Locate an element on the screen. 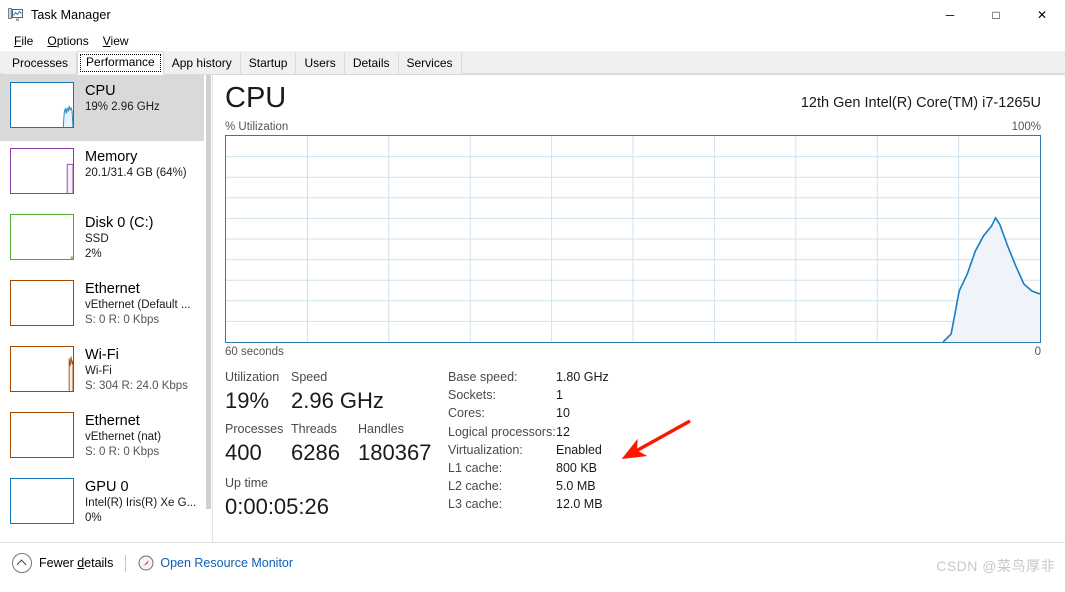 Image resolution: width=1065 pixels, height=592 pixels. sidebar-item-gpu0-text: GPU 0 Intel(R) Iris(R) Xe G... 0% is located at coordinates (140, 502).